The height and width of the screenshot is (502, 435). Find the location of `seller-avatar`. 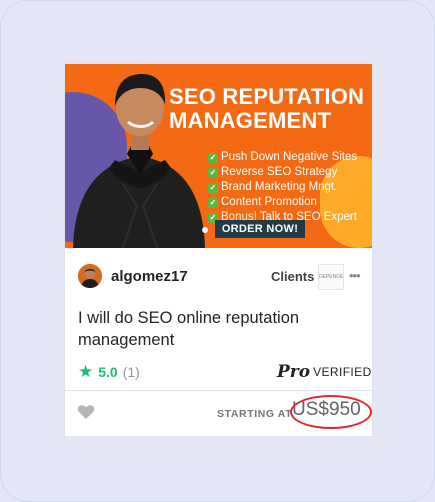

seller-avatar is located at coordinates (90, 276).